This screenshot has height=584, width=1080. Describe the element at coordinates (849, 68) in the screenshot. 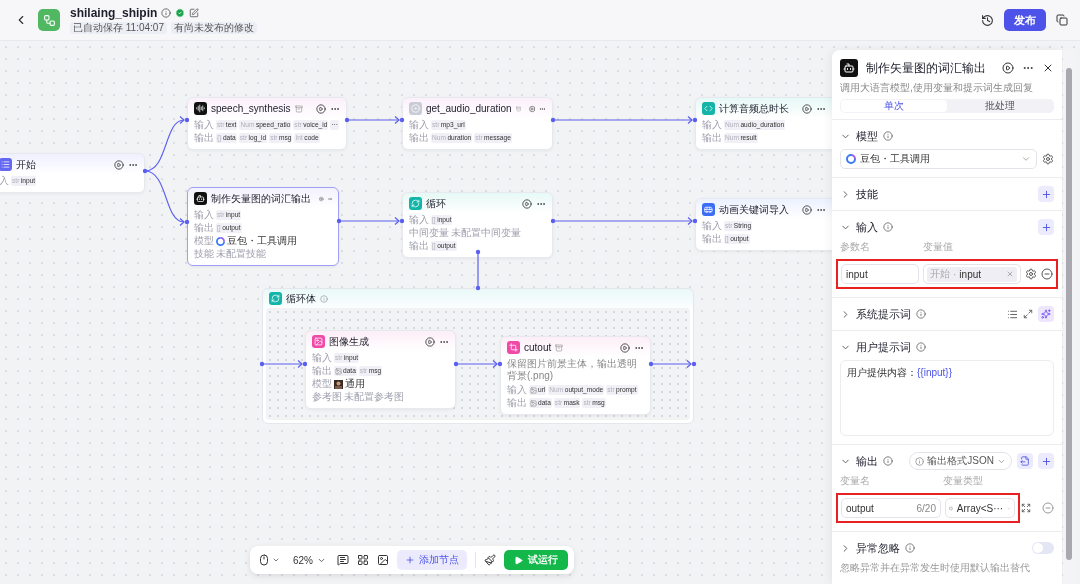

I see `robot-icon` at that location.